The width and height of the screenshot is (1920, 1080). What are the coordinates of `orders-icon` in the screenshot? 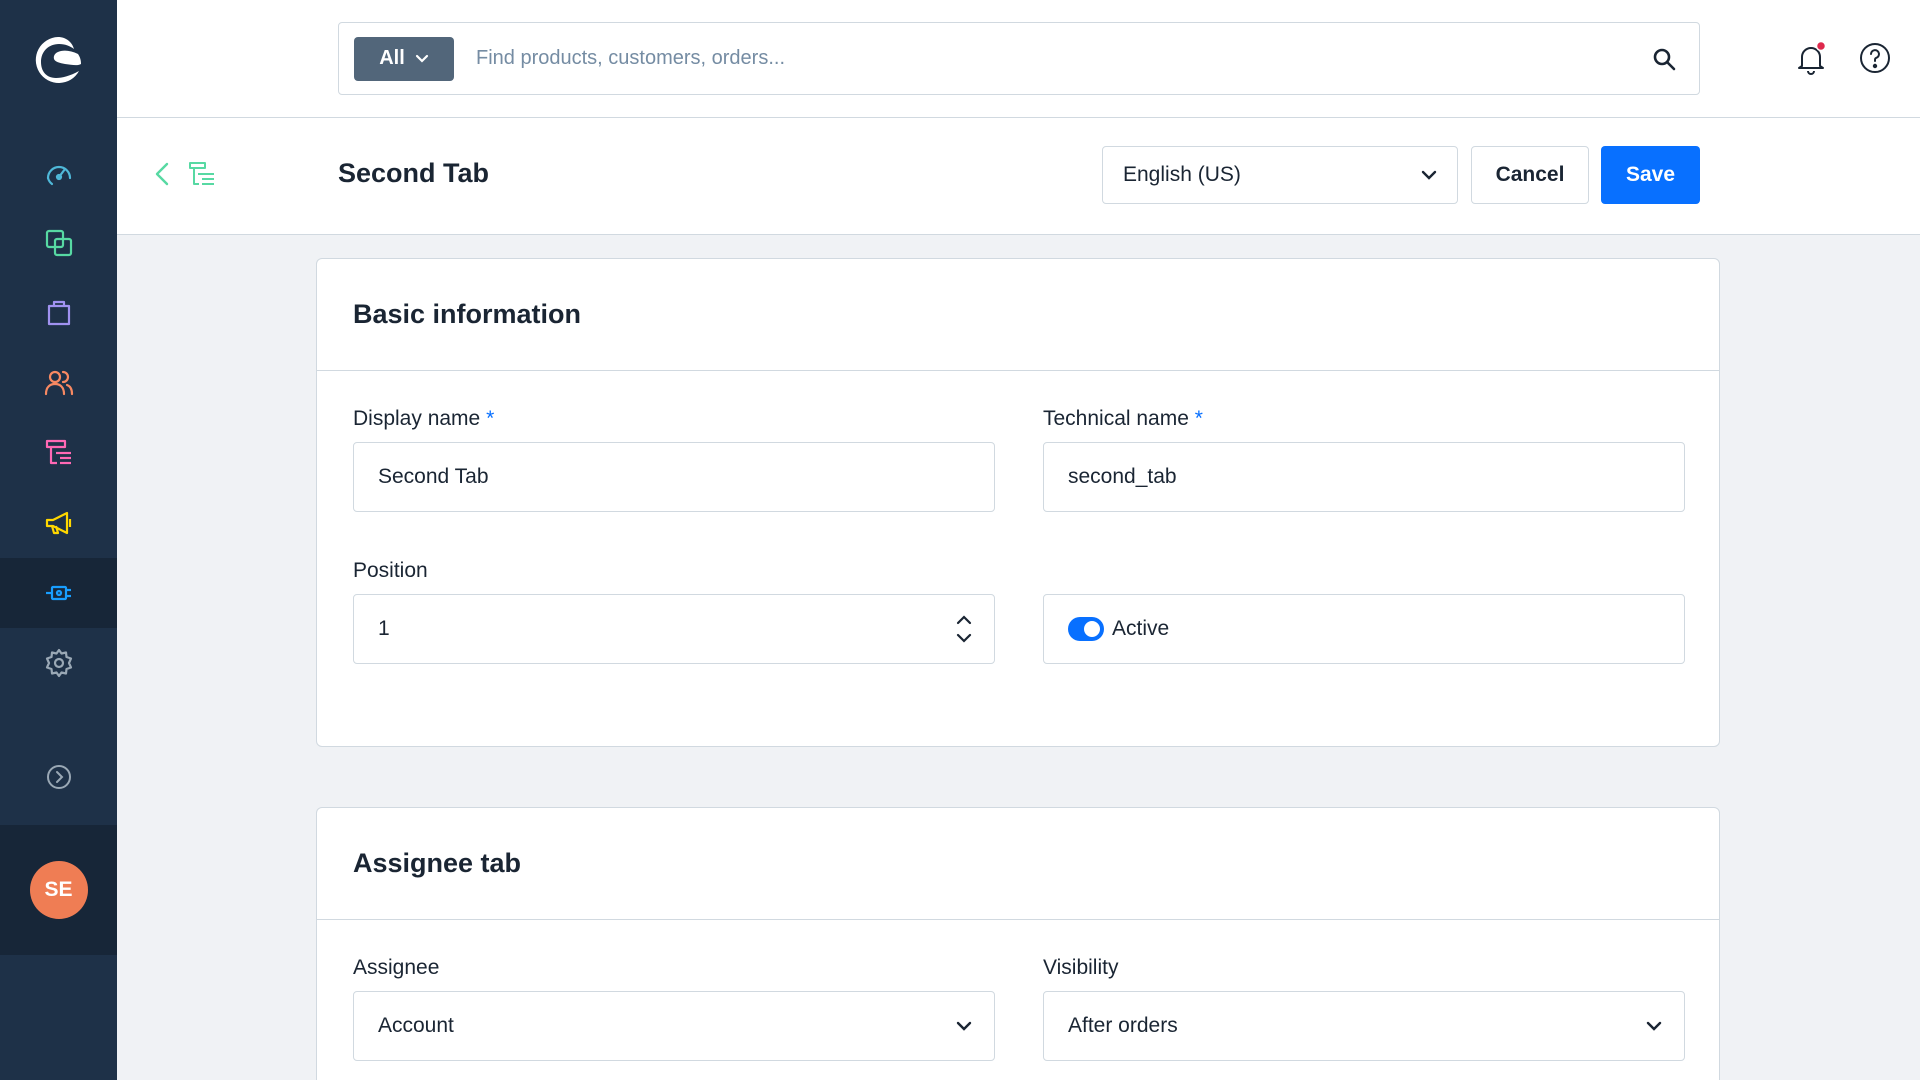 It's located at (58, 313).